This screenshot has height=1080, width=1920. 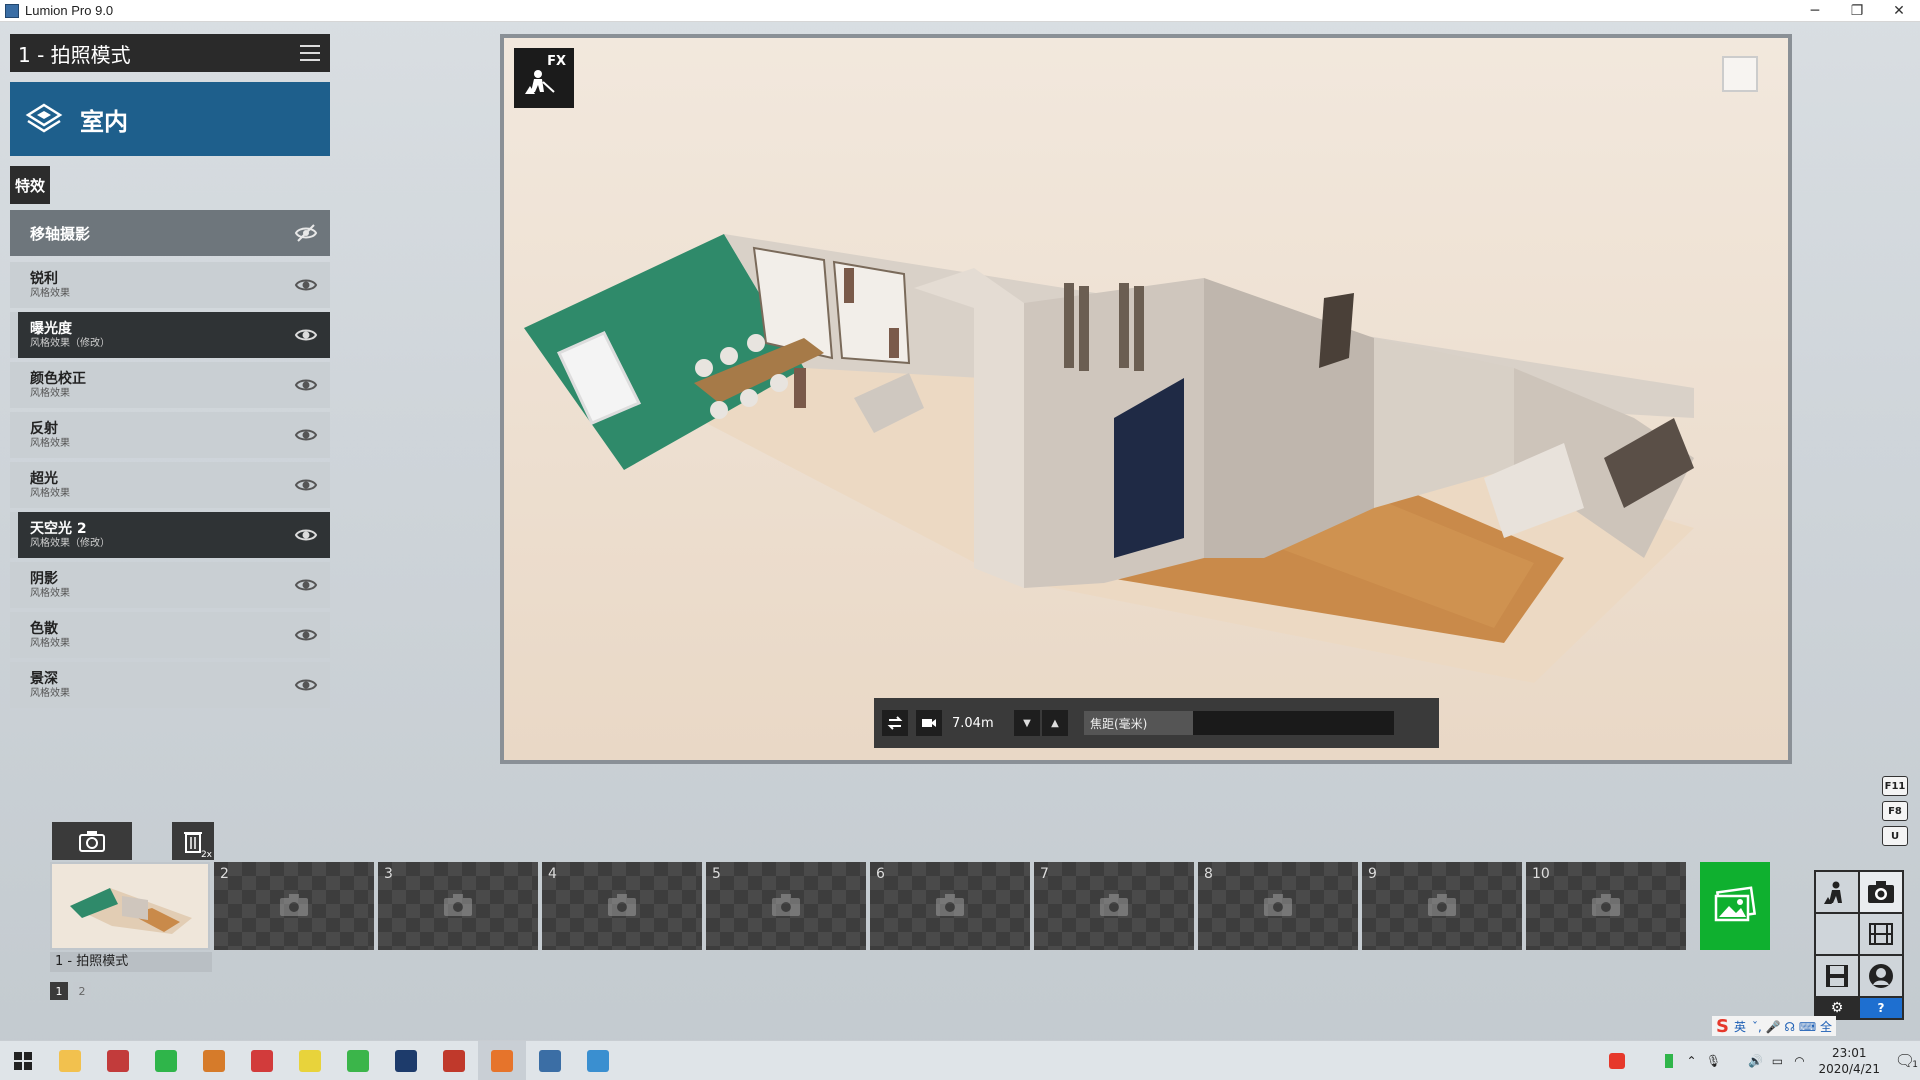 I want to click on taskbar-app-app-cad, so click(x=550, y=1060).